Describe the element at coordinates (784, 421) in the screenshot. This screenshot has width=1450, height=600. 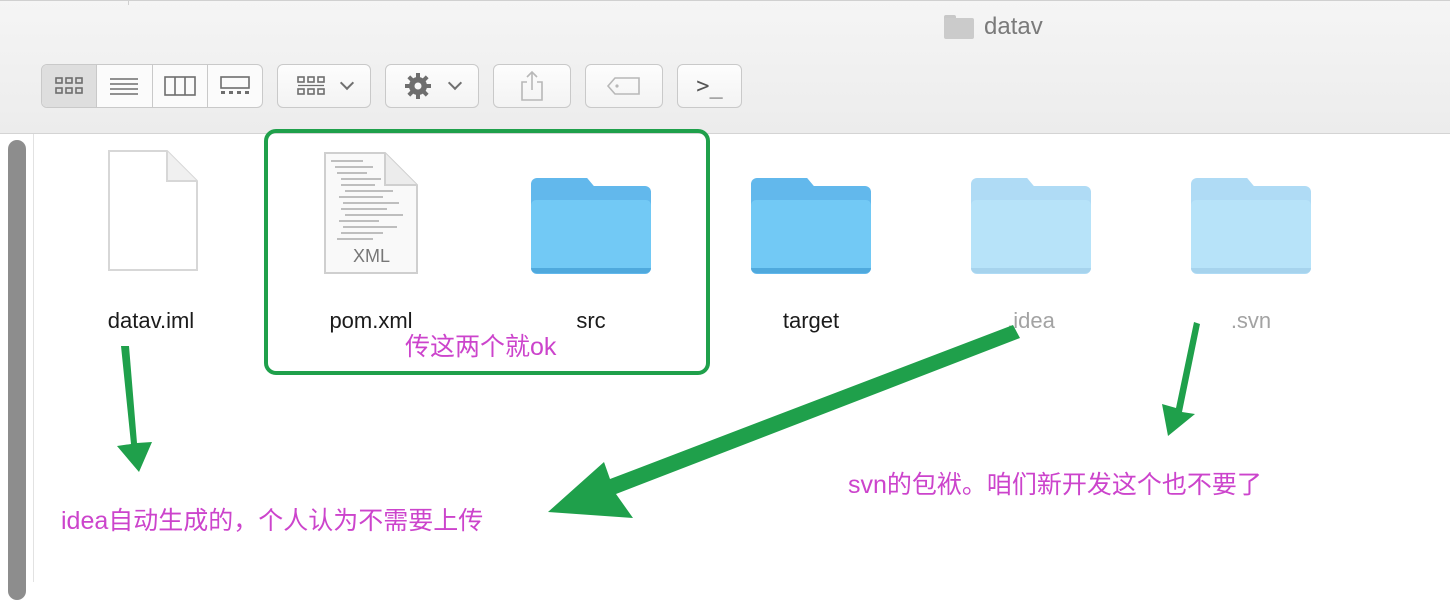
I see `arrow-to-idea-note` at that location.